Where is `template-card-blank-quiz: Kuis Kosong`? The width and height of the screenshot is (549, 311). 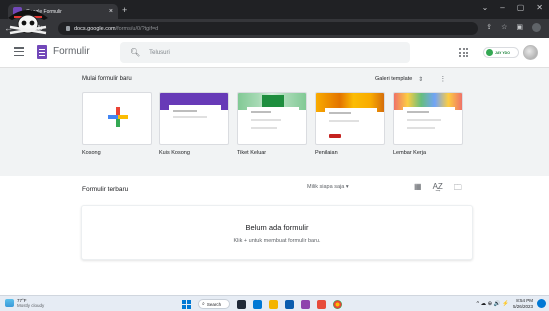
template-card-blank-quiz: Kuis Kosong is located at coordinates (194, 124).